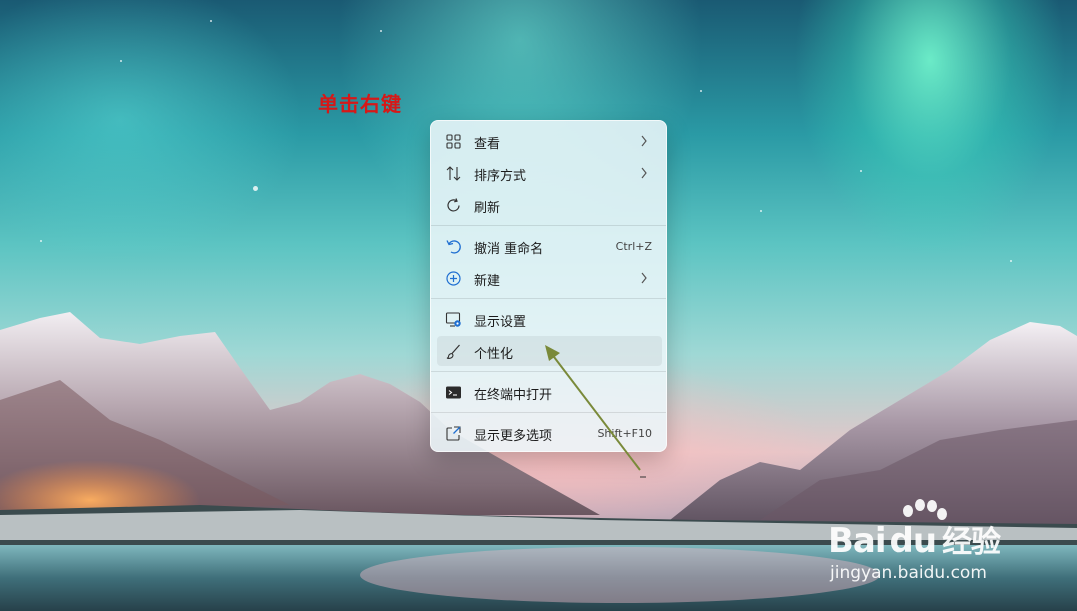  I want to click on baidu-jingyan-watermark: Bai du 经验 jingyan.baidu.com, so click(948, 547).